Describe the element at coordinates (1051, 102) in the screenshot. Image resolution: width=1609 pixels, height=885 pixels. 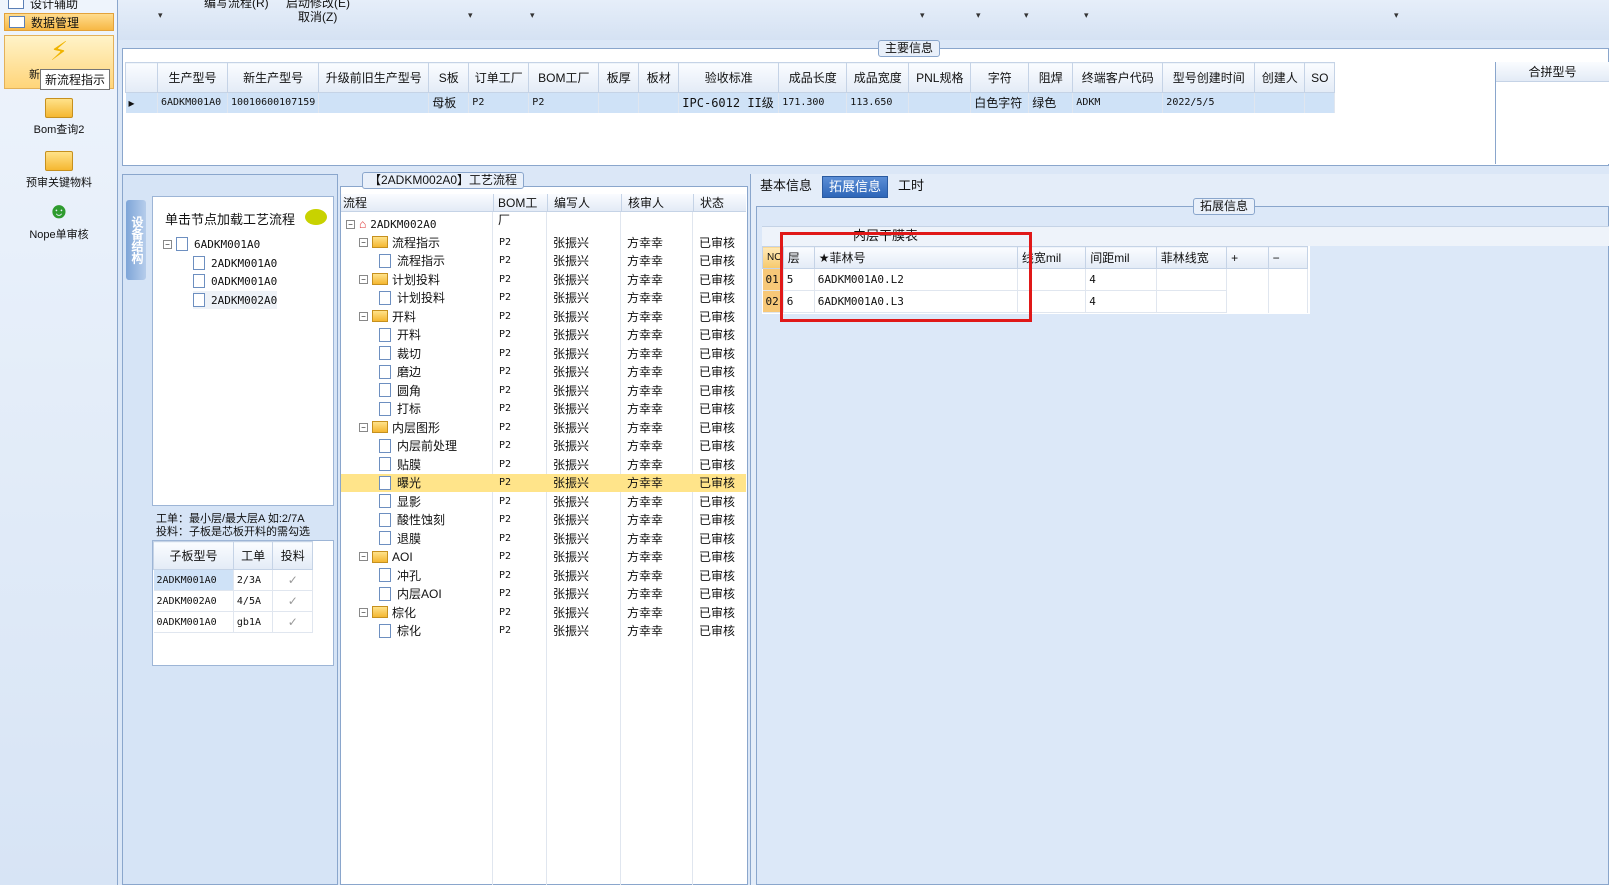
I see `table-cell: 绿色` at that location.